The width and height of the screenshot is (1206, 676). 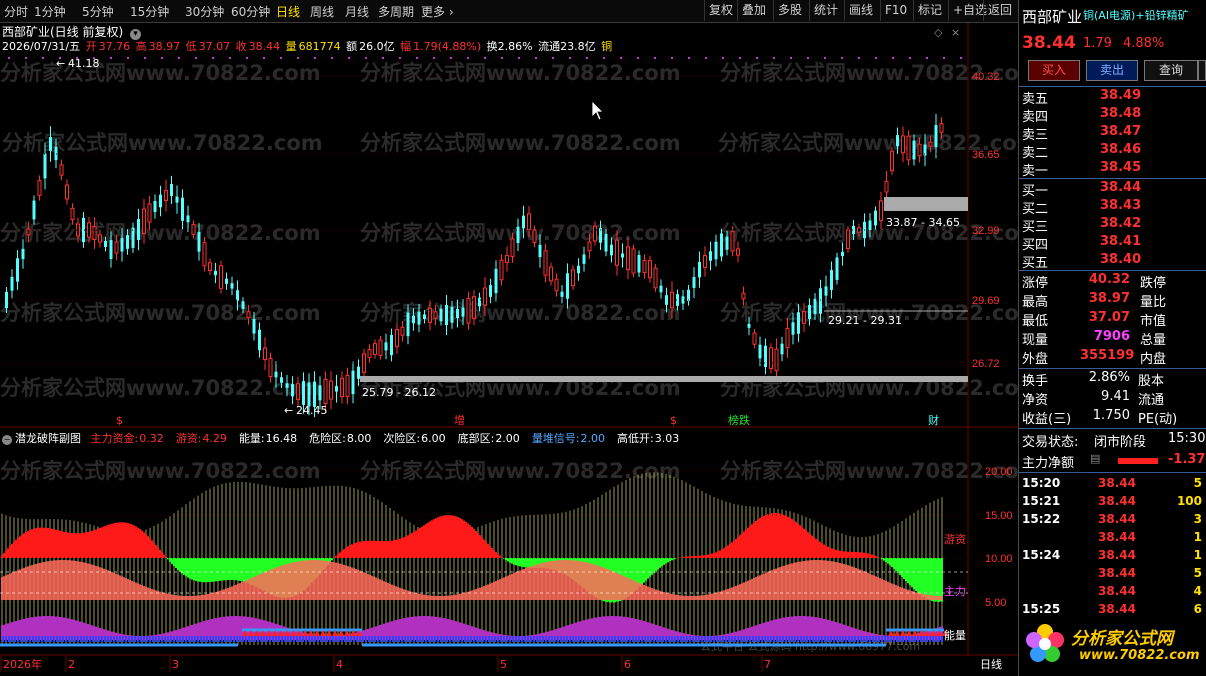 What do you see at coordinates (986, 301) in the screenshot?
I see `price-axis-label: 29.69` at bounding box center [986, 301].